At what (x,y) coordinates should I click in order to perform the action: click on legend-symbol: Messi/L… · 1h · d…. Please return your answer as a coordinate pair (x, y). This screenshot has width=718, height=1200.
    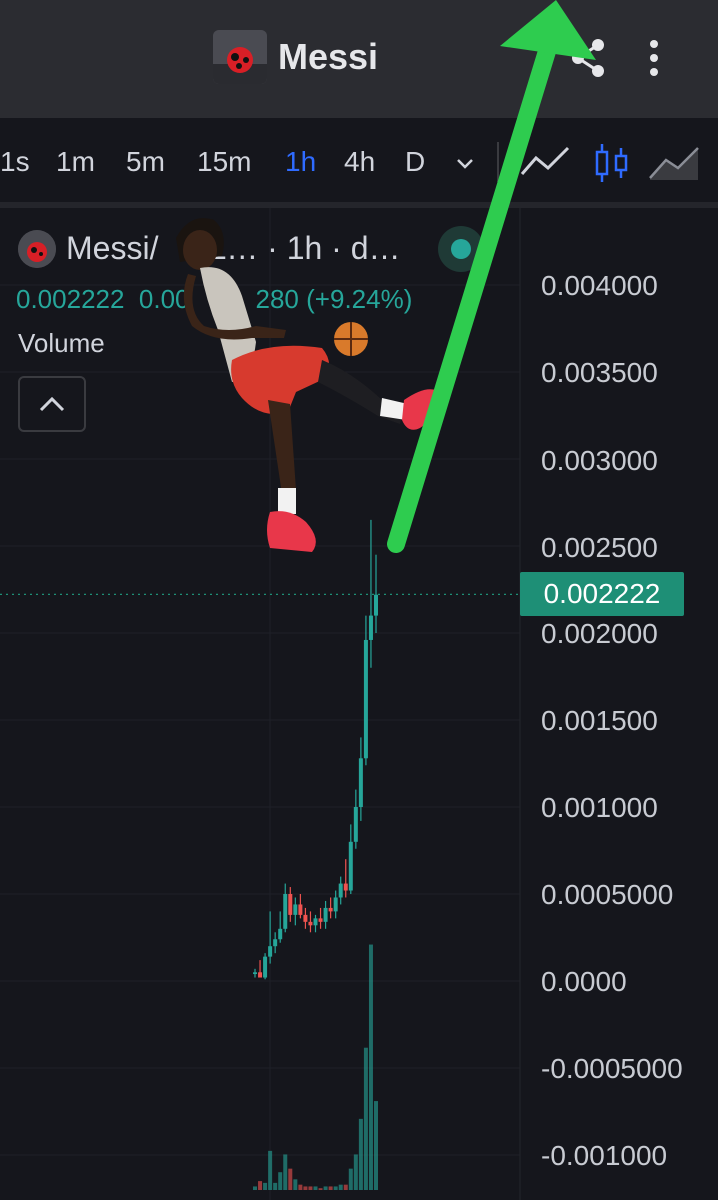
    Looking at the image, I should click on (233, 248).